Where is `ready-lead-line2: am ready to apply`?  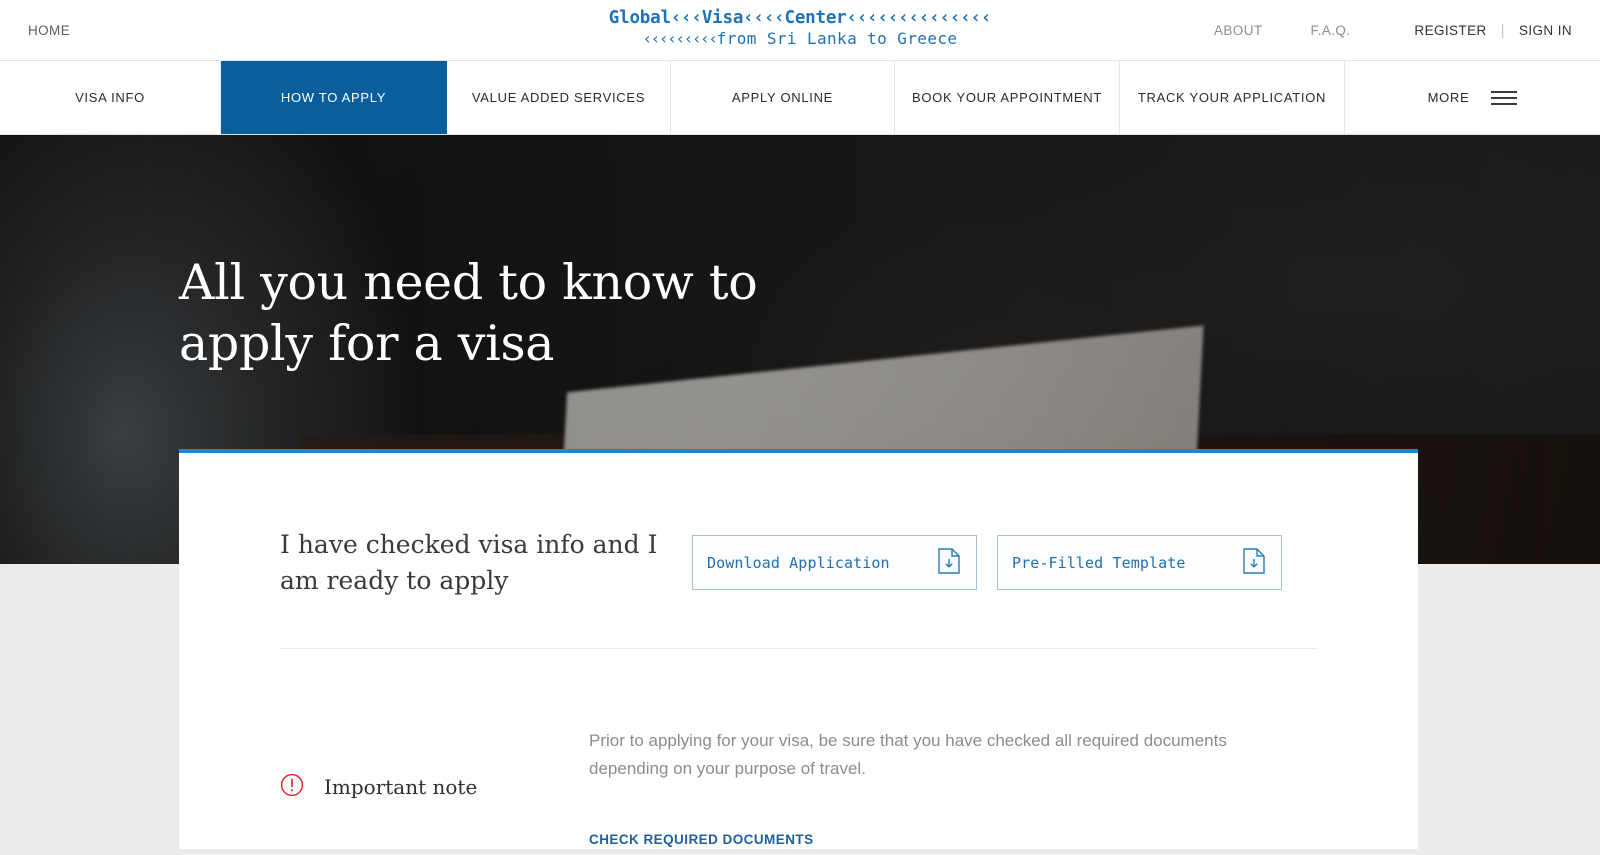 ready-lead-line2: am ready to apply is located at coordinates (394, 580).